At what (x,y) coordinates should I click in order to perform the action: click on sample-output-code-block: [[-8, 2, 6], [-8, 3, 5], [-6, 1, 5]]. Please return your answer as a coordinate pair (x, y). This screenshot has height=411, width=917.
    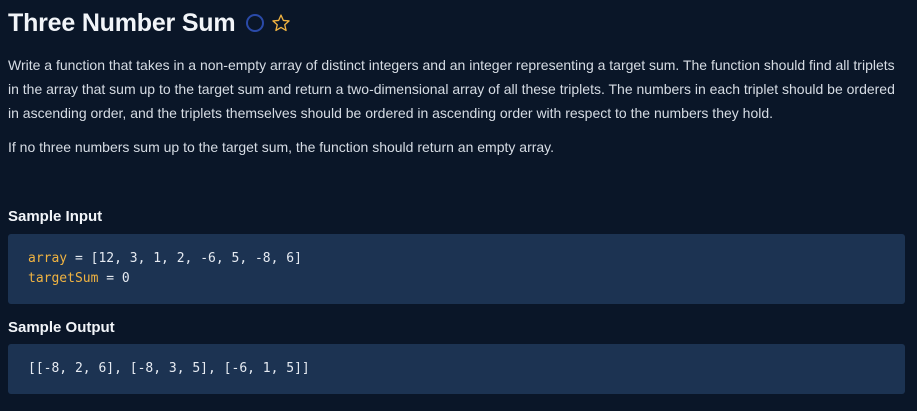
    Looking at the image, I should click on (456, 369).